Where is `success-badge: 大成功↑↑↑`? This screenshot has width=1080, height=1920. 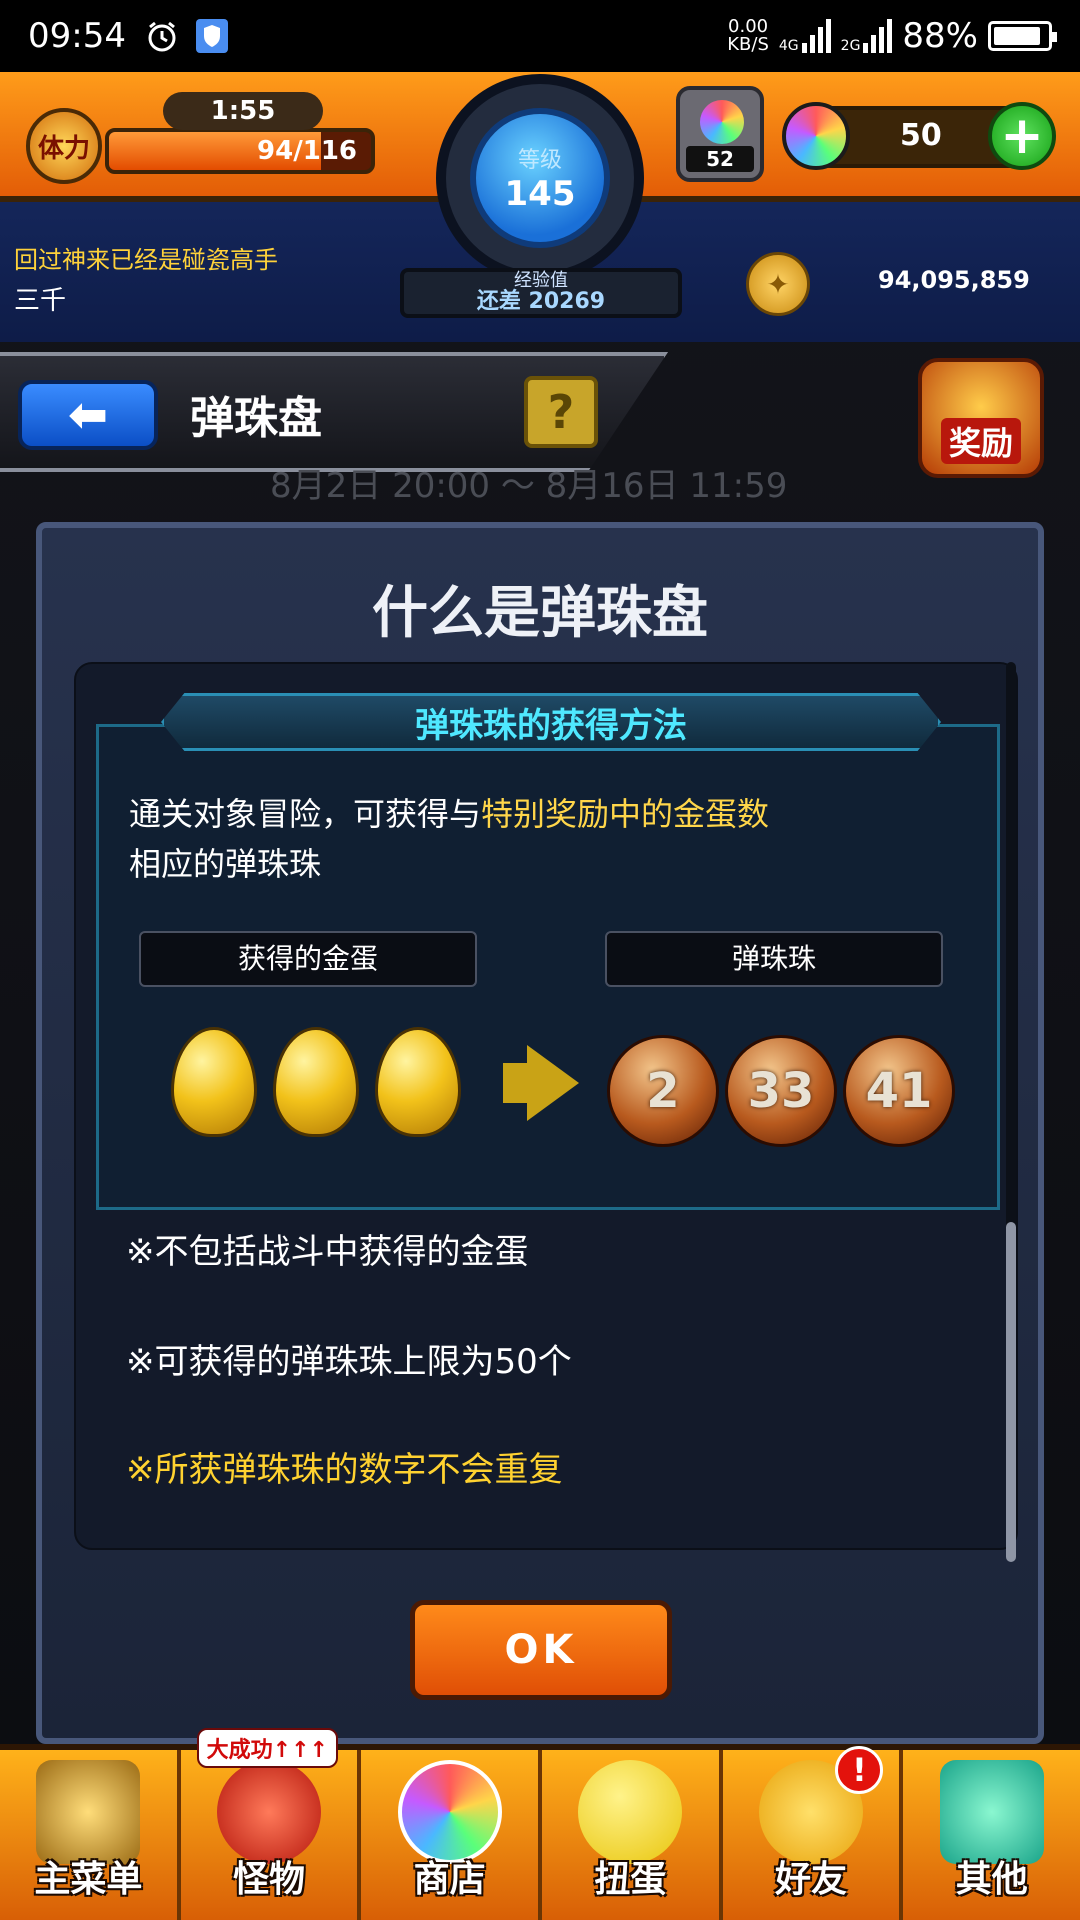 success-badge: 大成功↑↑↑ is located at coordinates (267, 1748).